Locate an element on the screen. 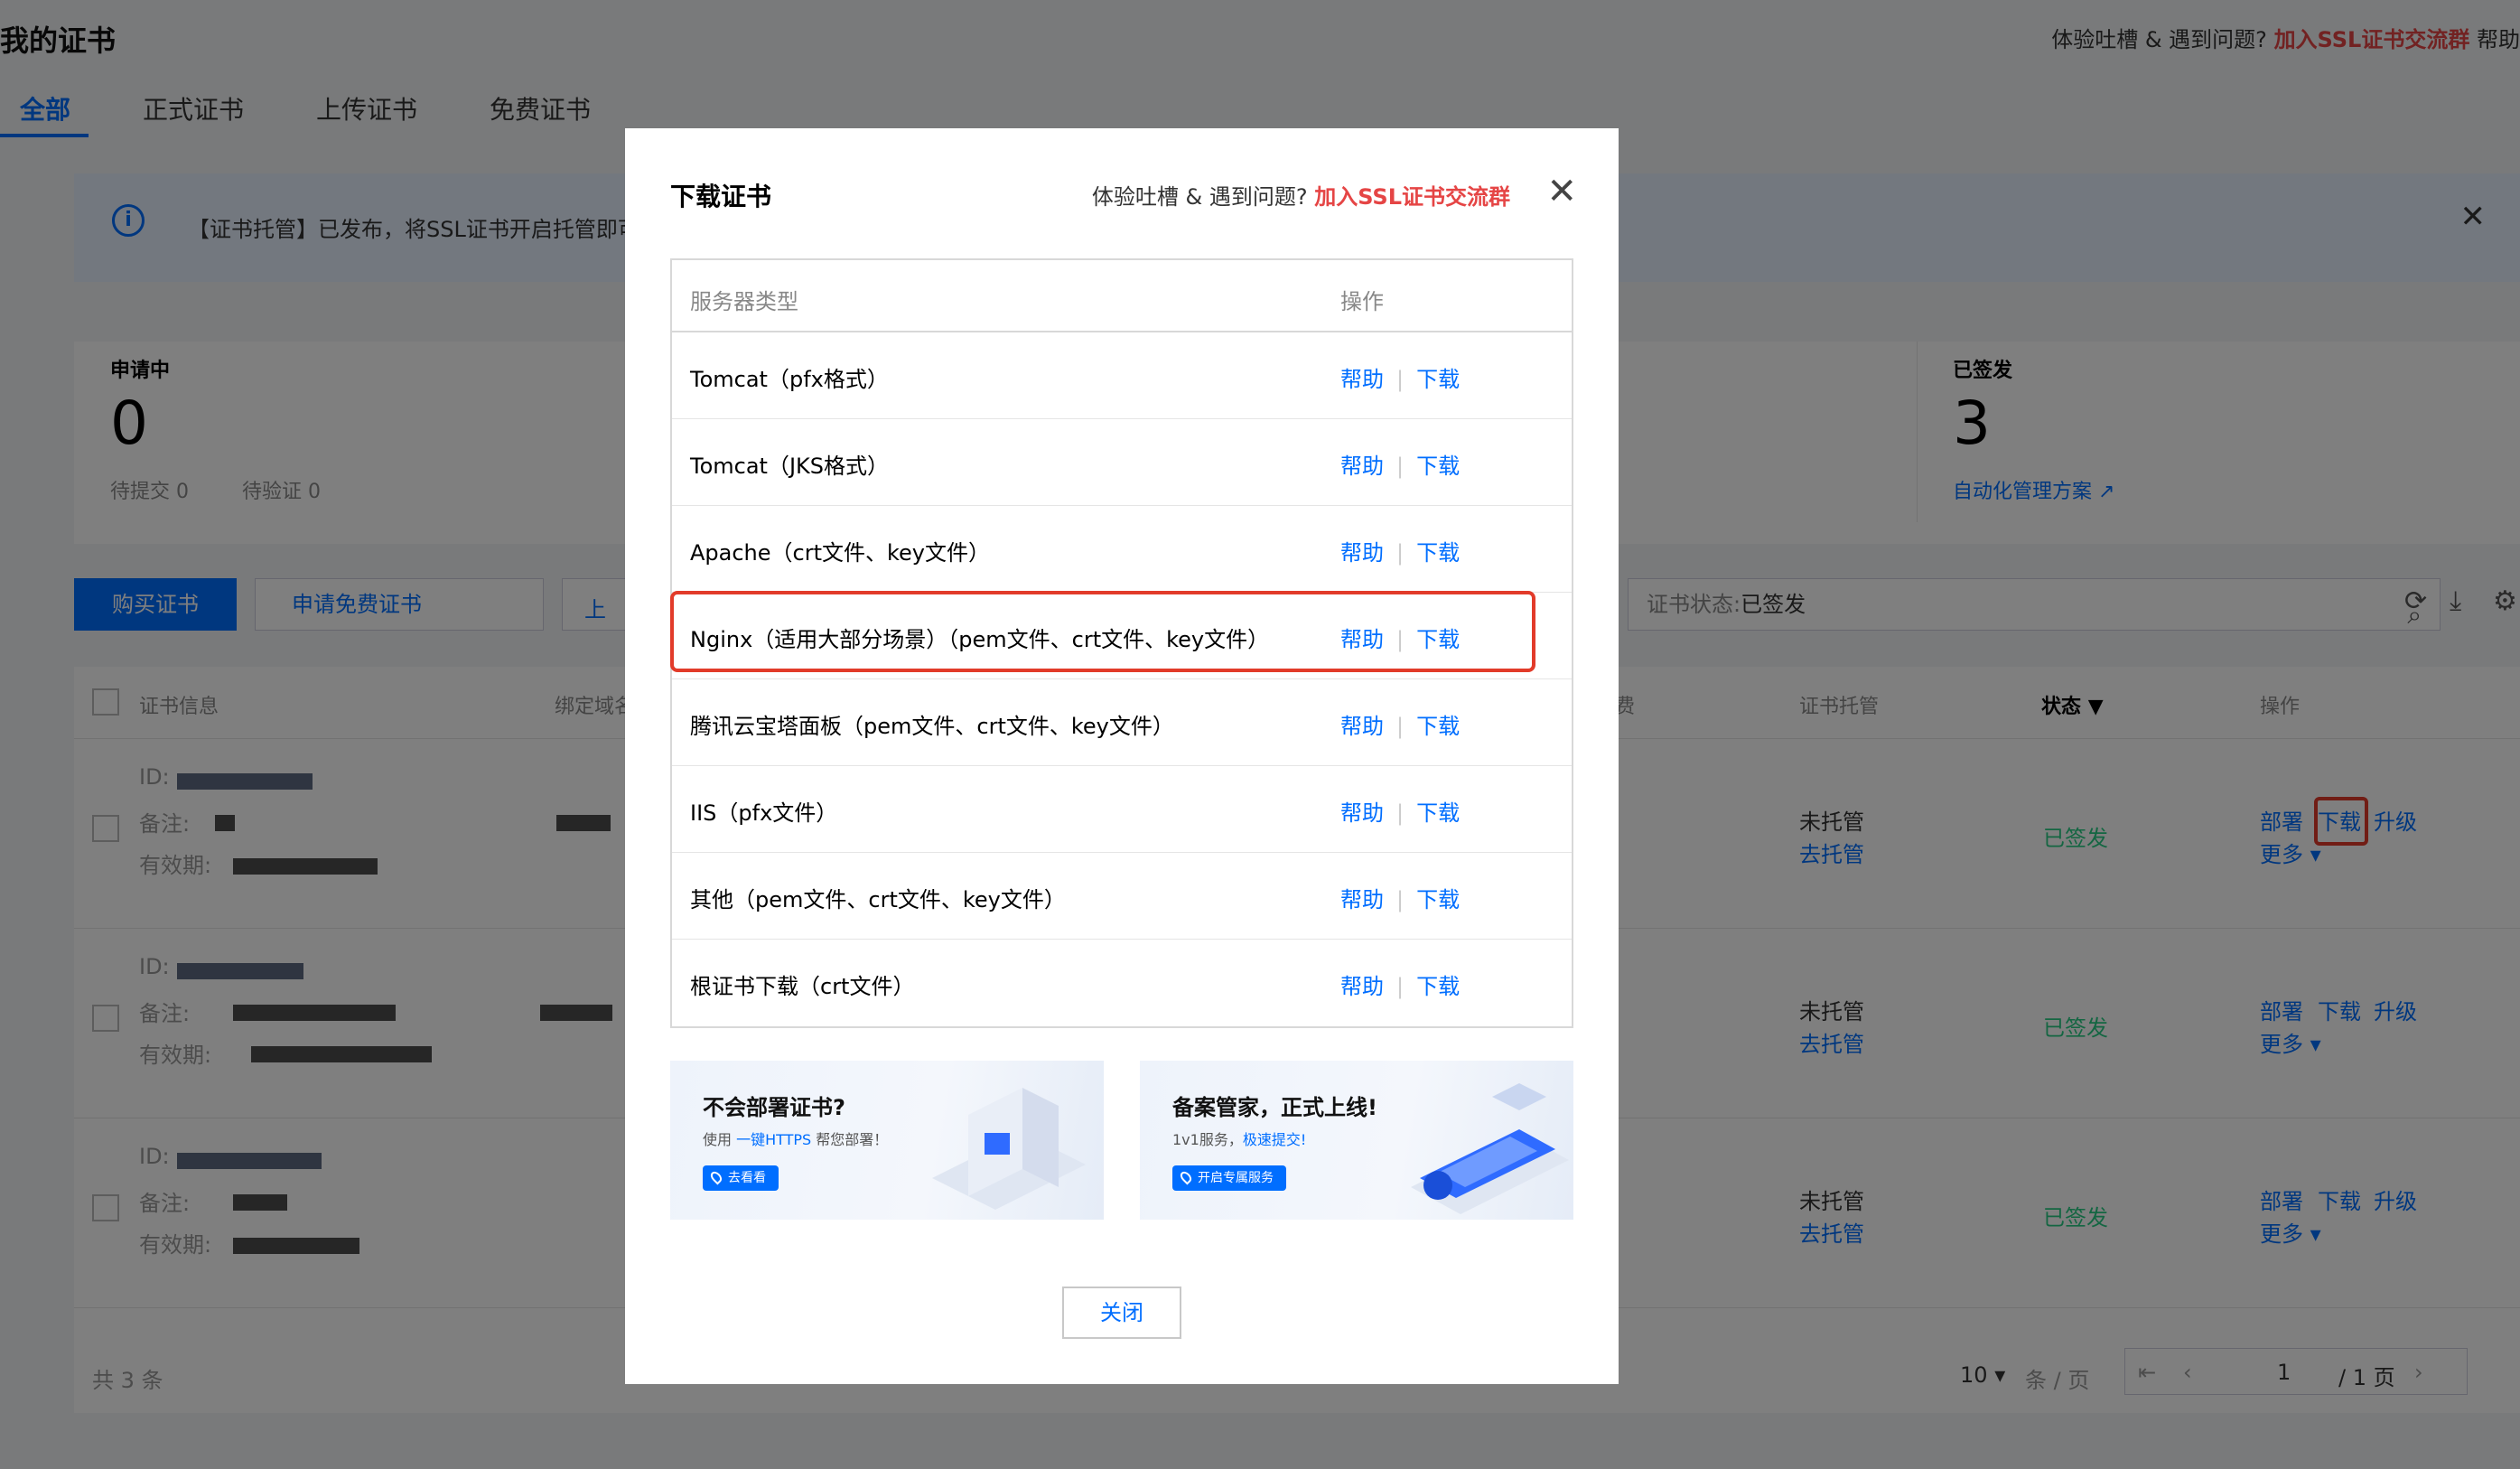 This screenshot has height=1469, width=2520. close-button: 关闭 is located at coordinates (1122, 1313).